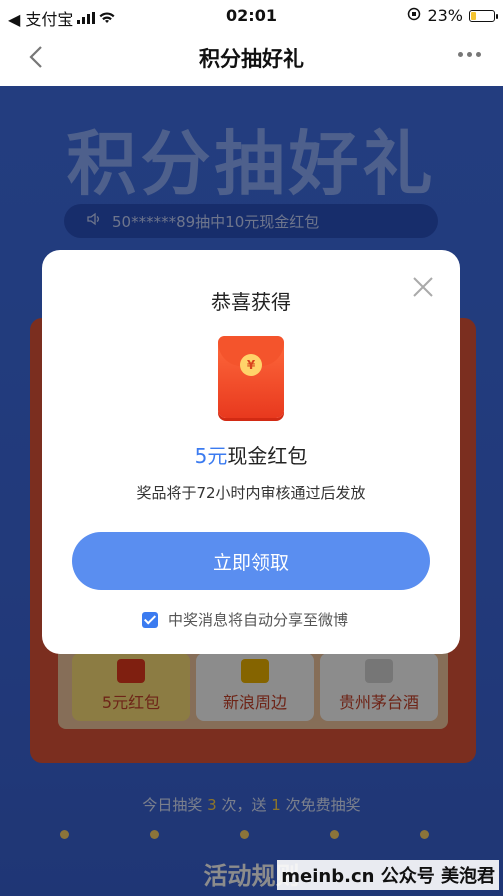 The image size is (503, 896). Describe the element at coordinates (251, 15) in the screenshot. I see `status-bar: ◀ 支付宝 02:01 23%` at that location.